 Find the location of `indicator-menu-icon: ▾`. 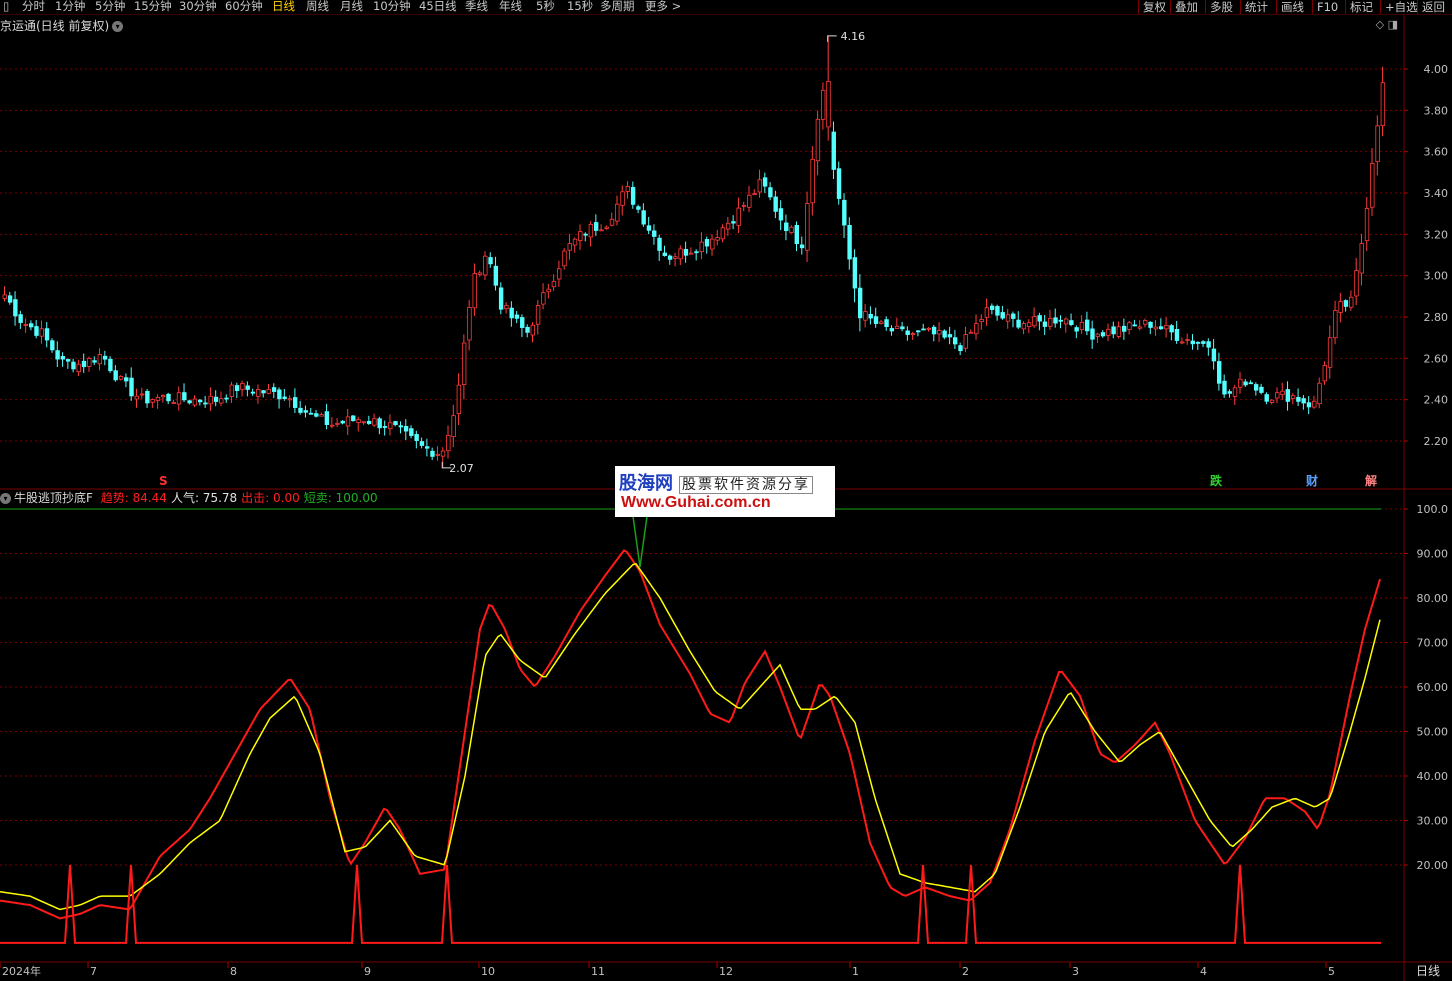

indicator-menu-icon: ▾ is located at coordinates (5, 498).